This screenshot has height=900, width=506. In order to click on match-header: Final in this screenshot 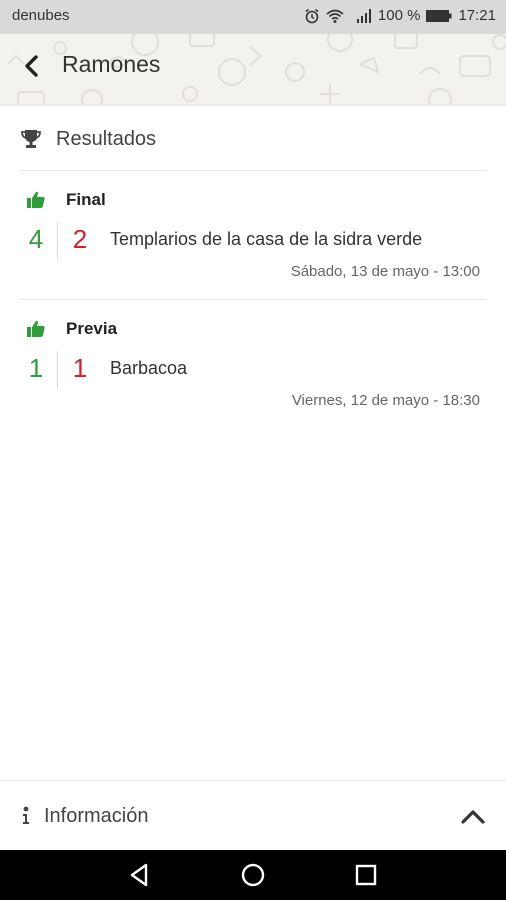, I will do `click(66, 200)`.